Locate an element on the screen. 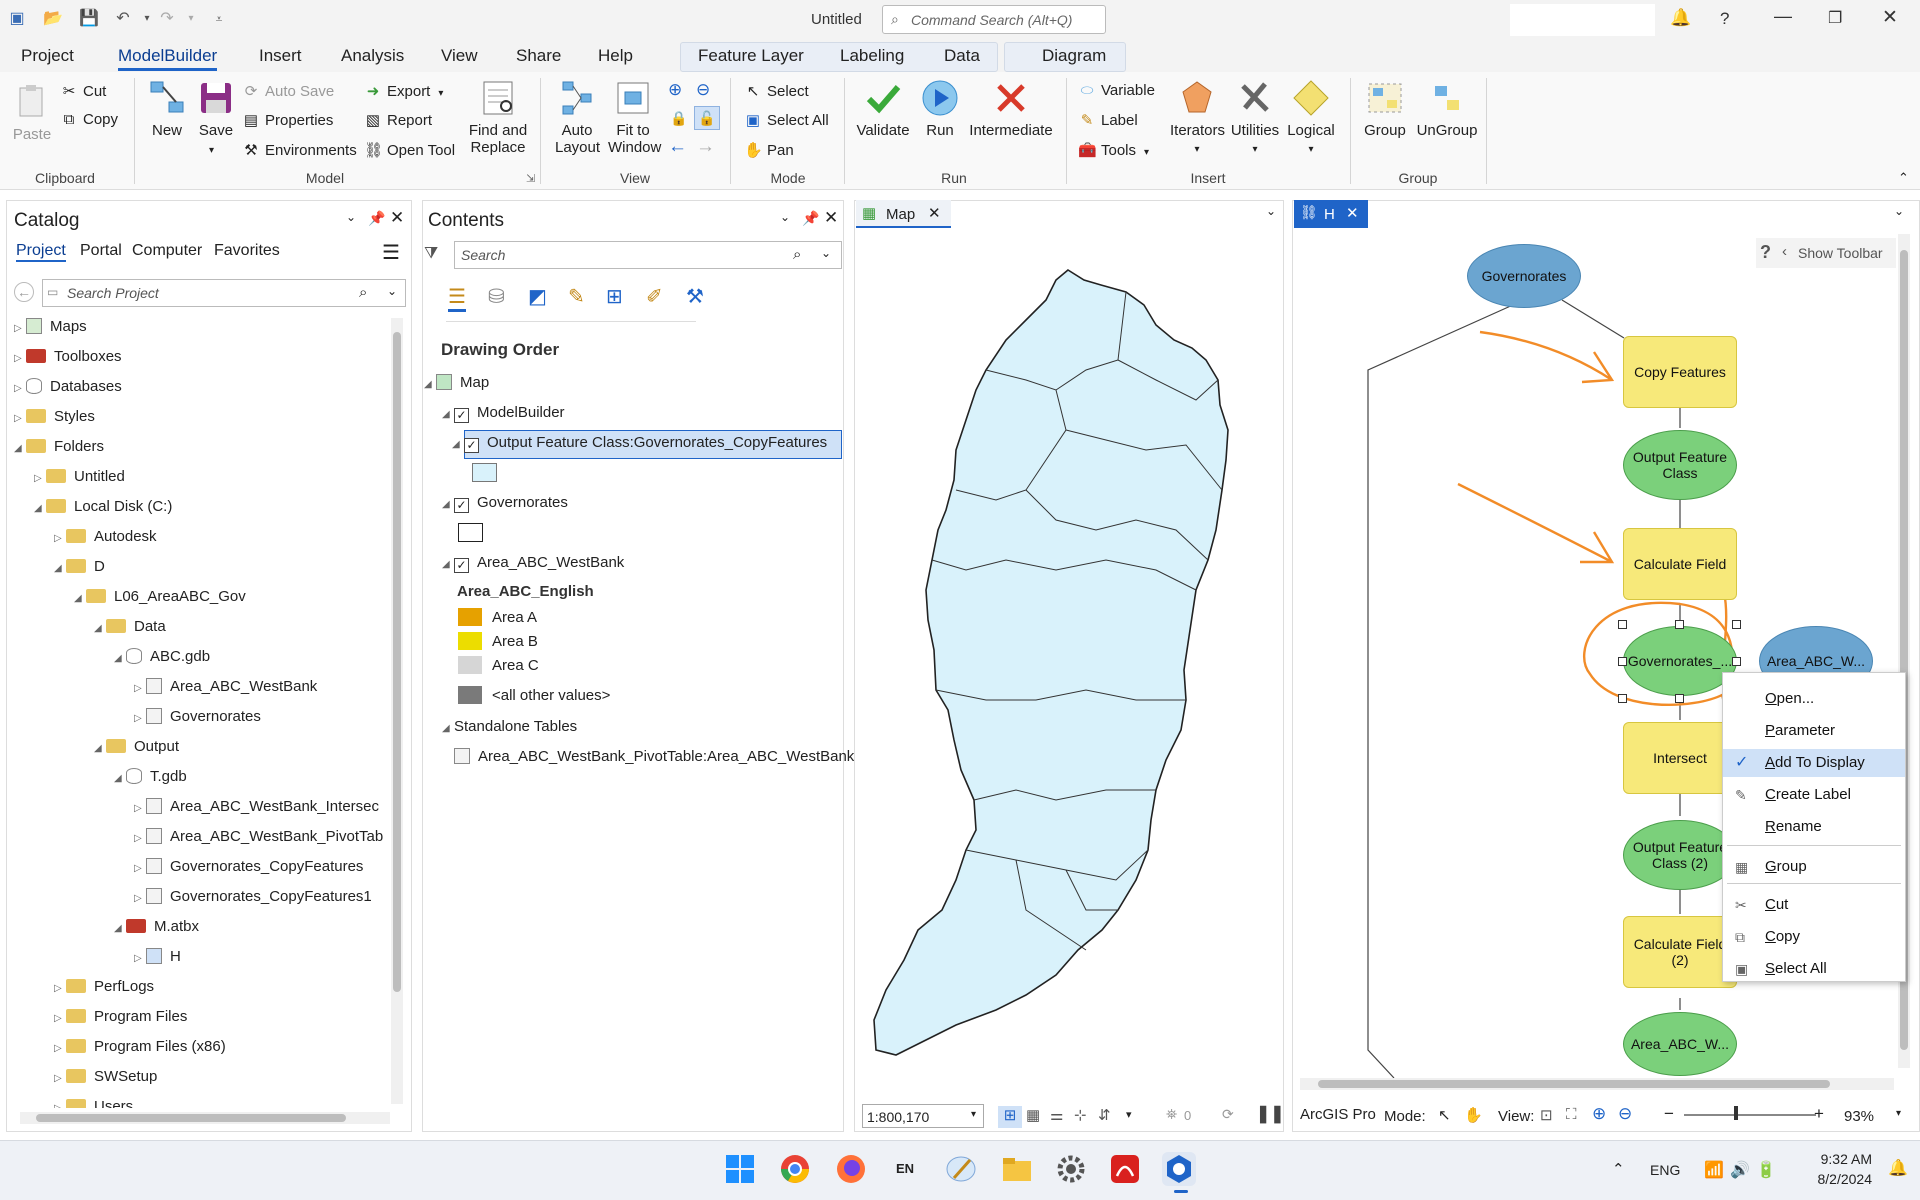 The width and height of the screenshot is (1920, 1200). catalog-tree-item: ▷ PerfLogs is located at coordinates (104, 986).